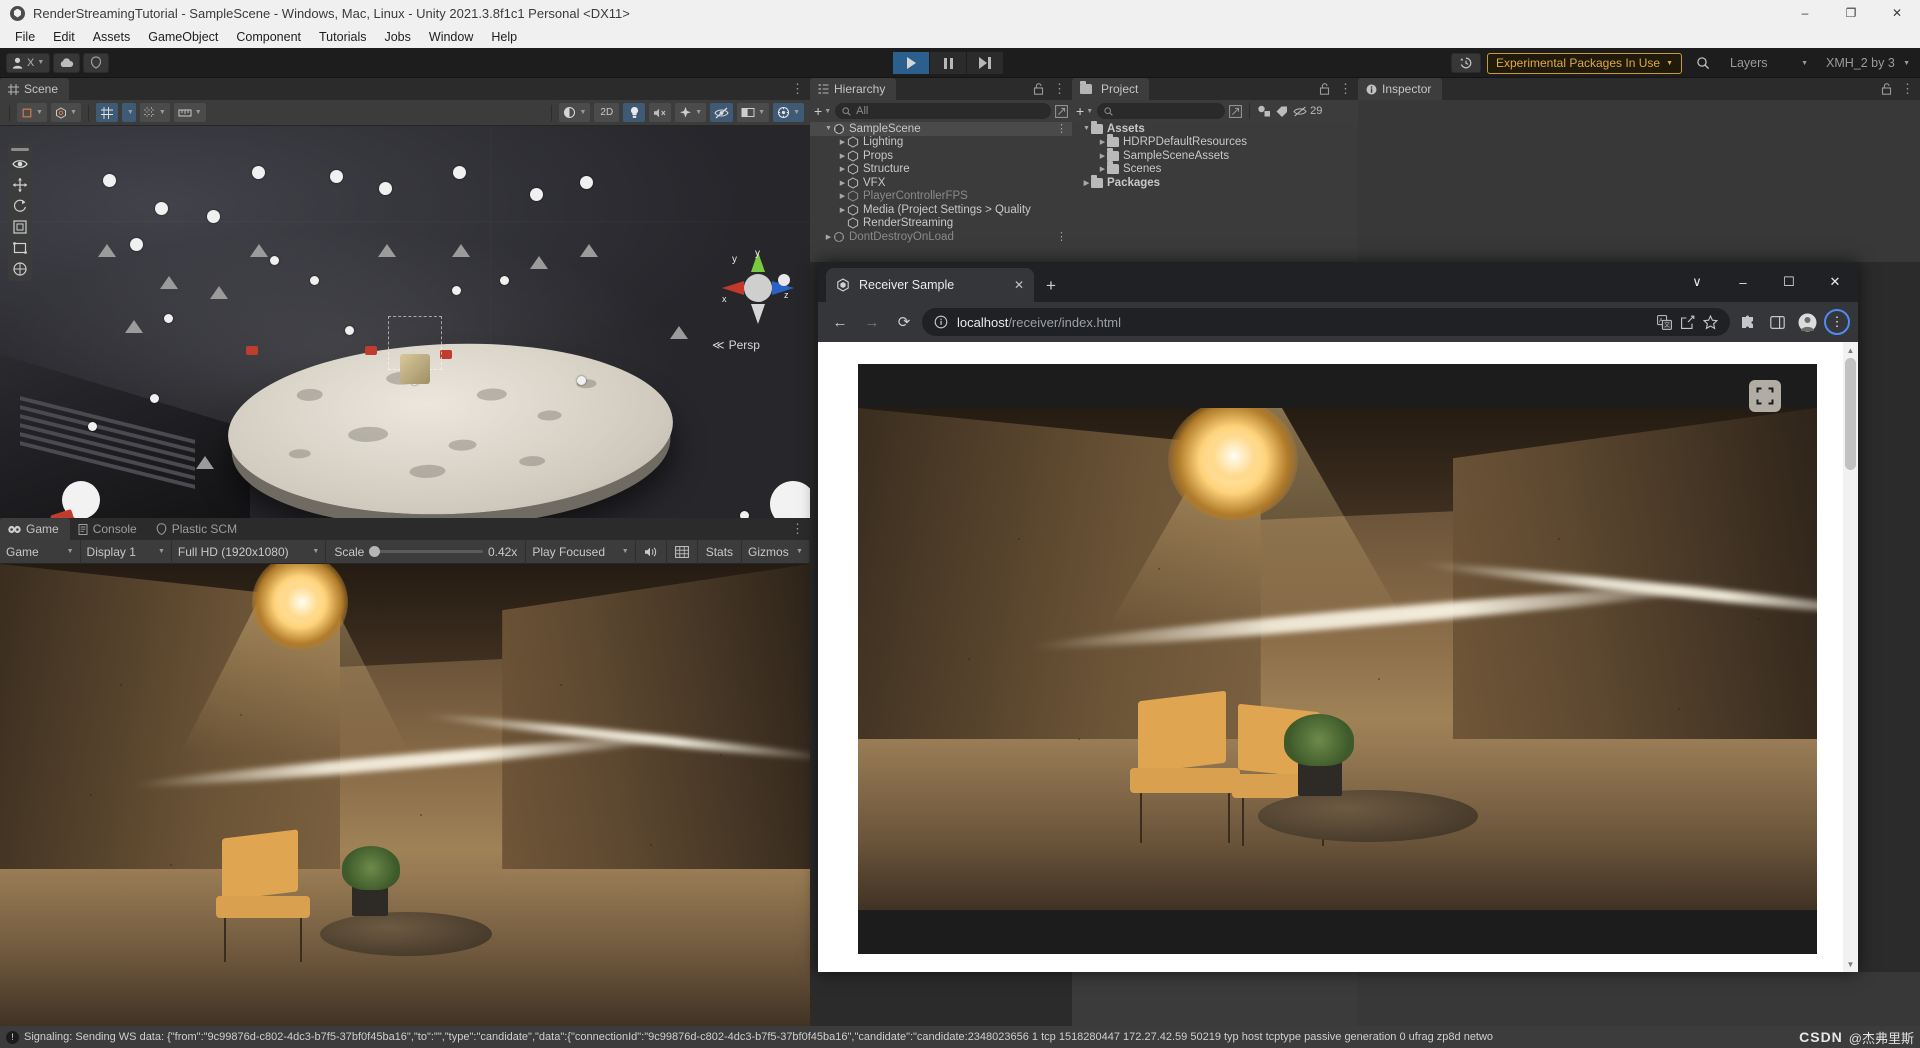 This screenshot has width=1920, height=1048. What do you see at coordinates (1282, 111) in the screenshot?
I see `label-filter-icon` at bounding box center [1282, 111].